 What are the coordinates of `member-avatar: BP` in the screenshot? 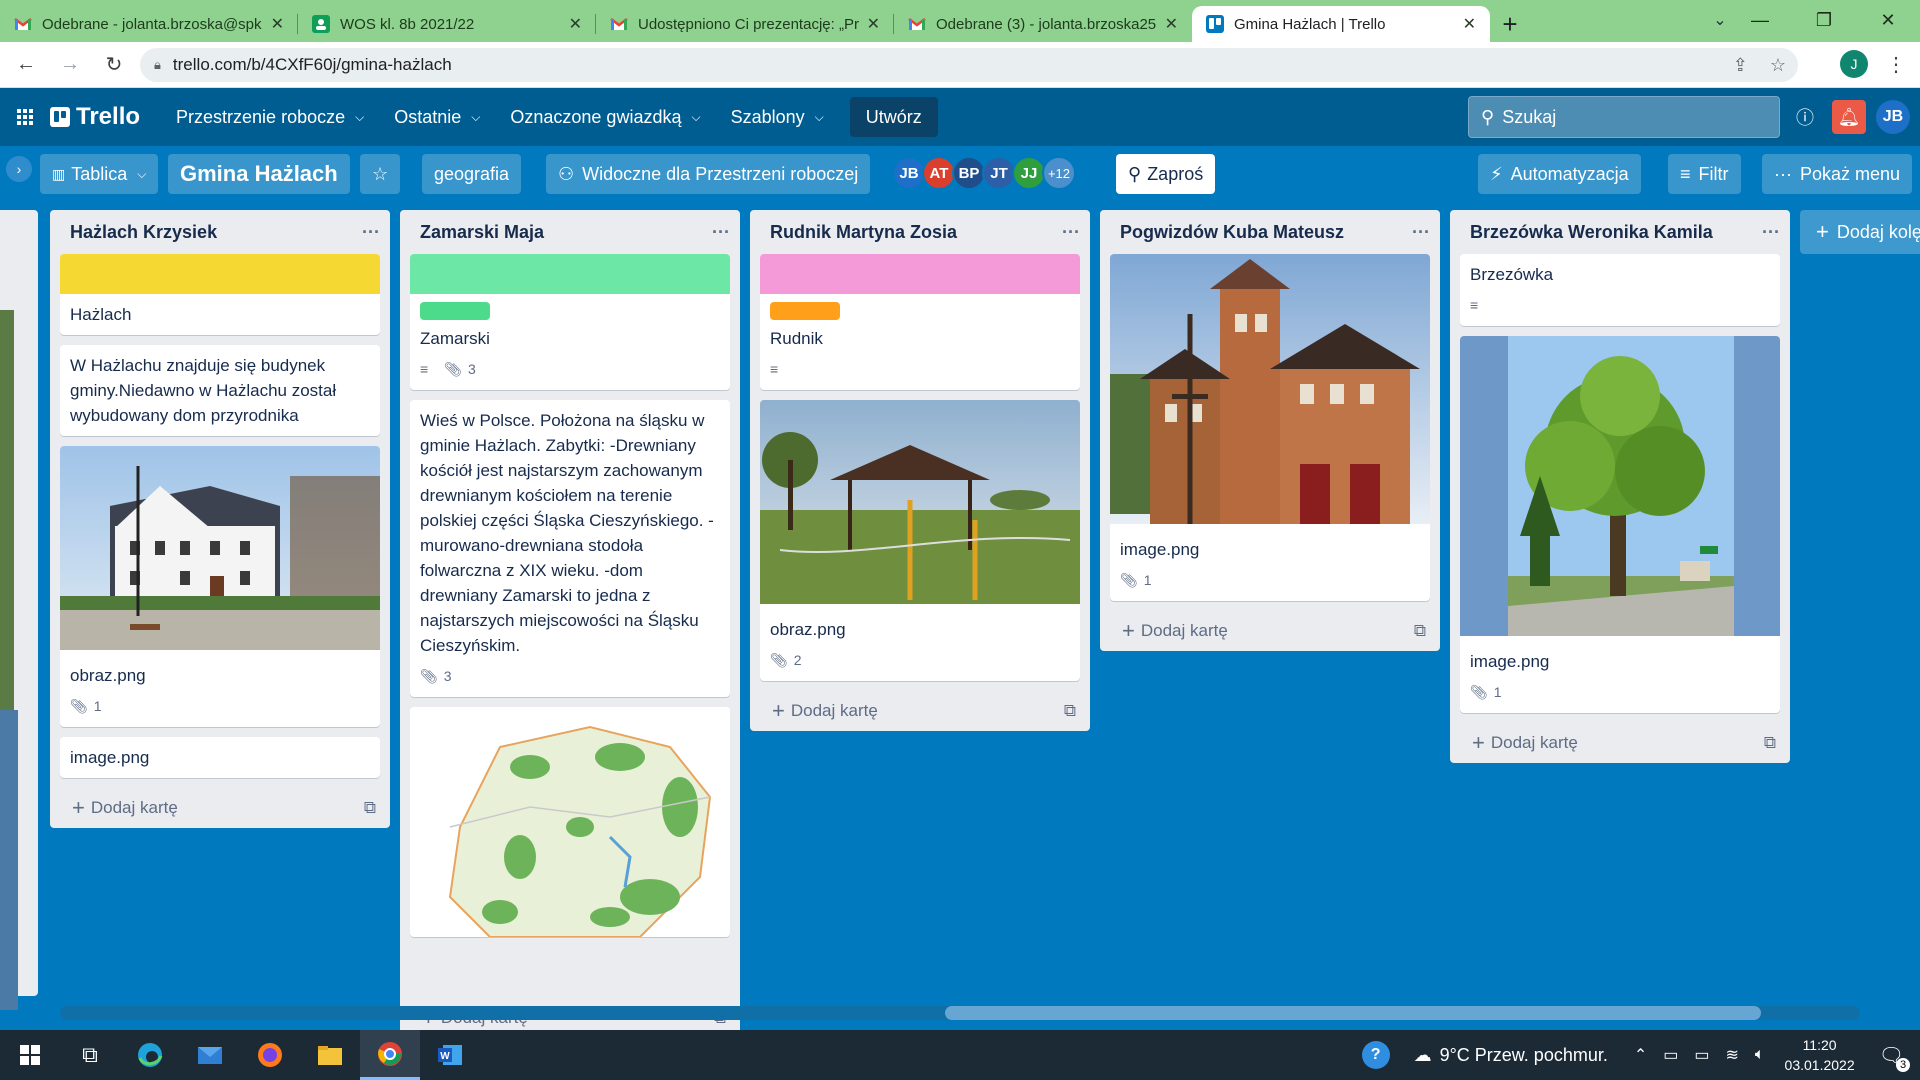 It's located at (969, 173).